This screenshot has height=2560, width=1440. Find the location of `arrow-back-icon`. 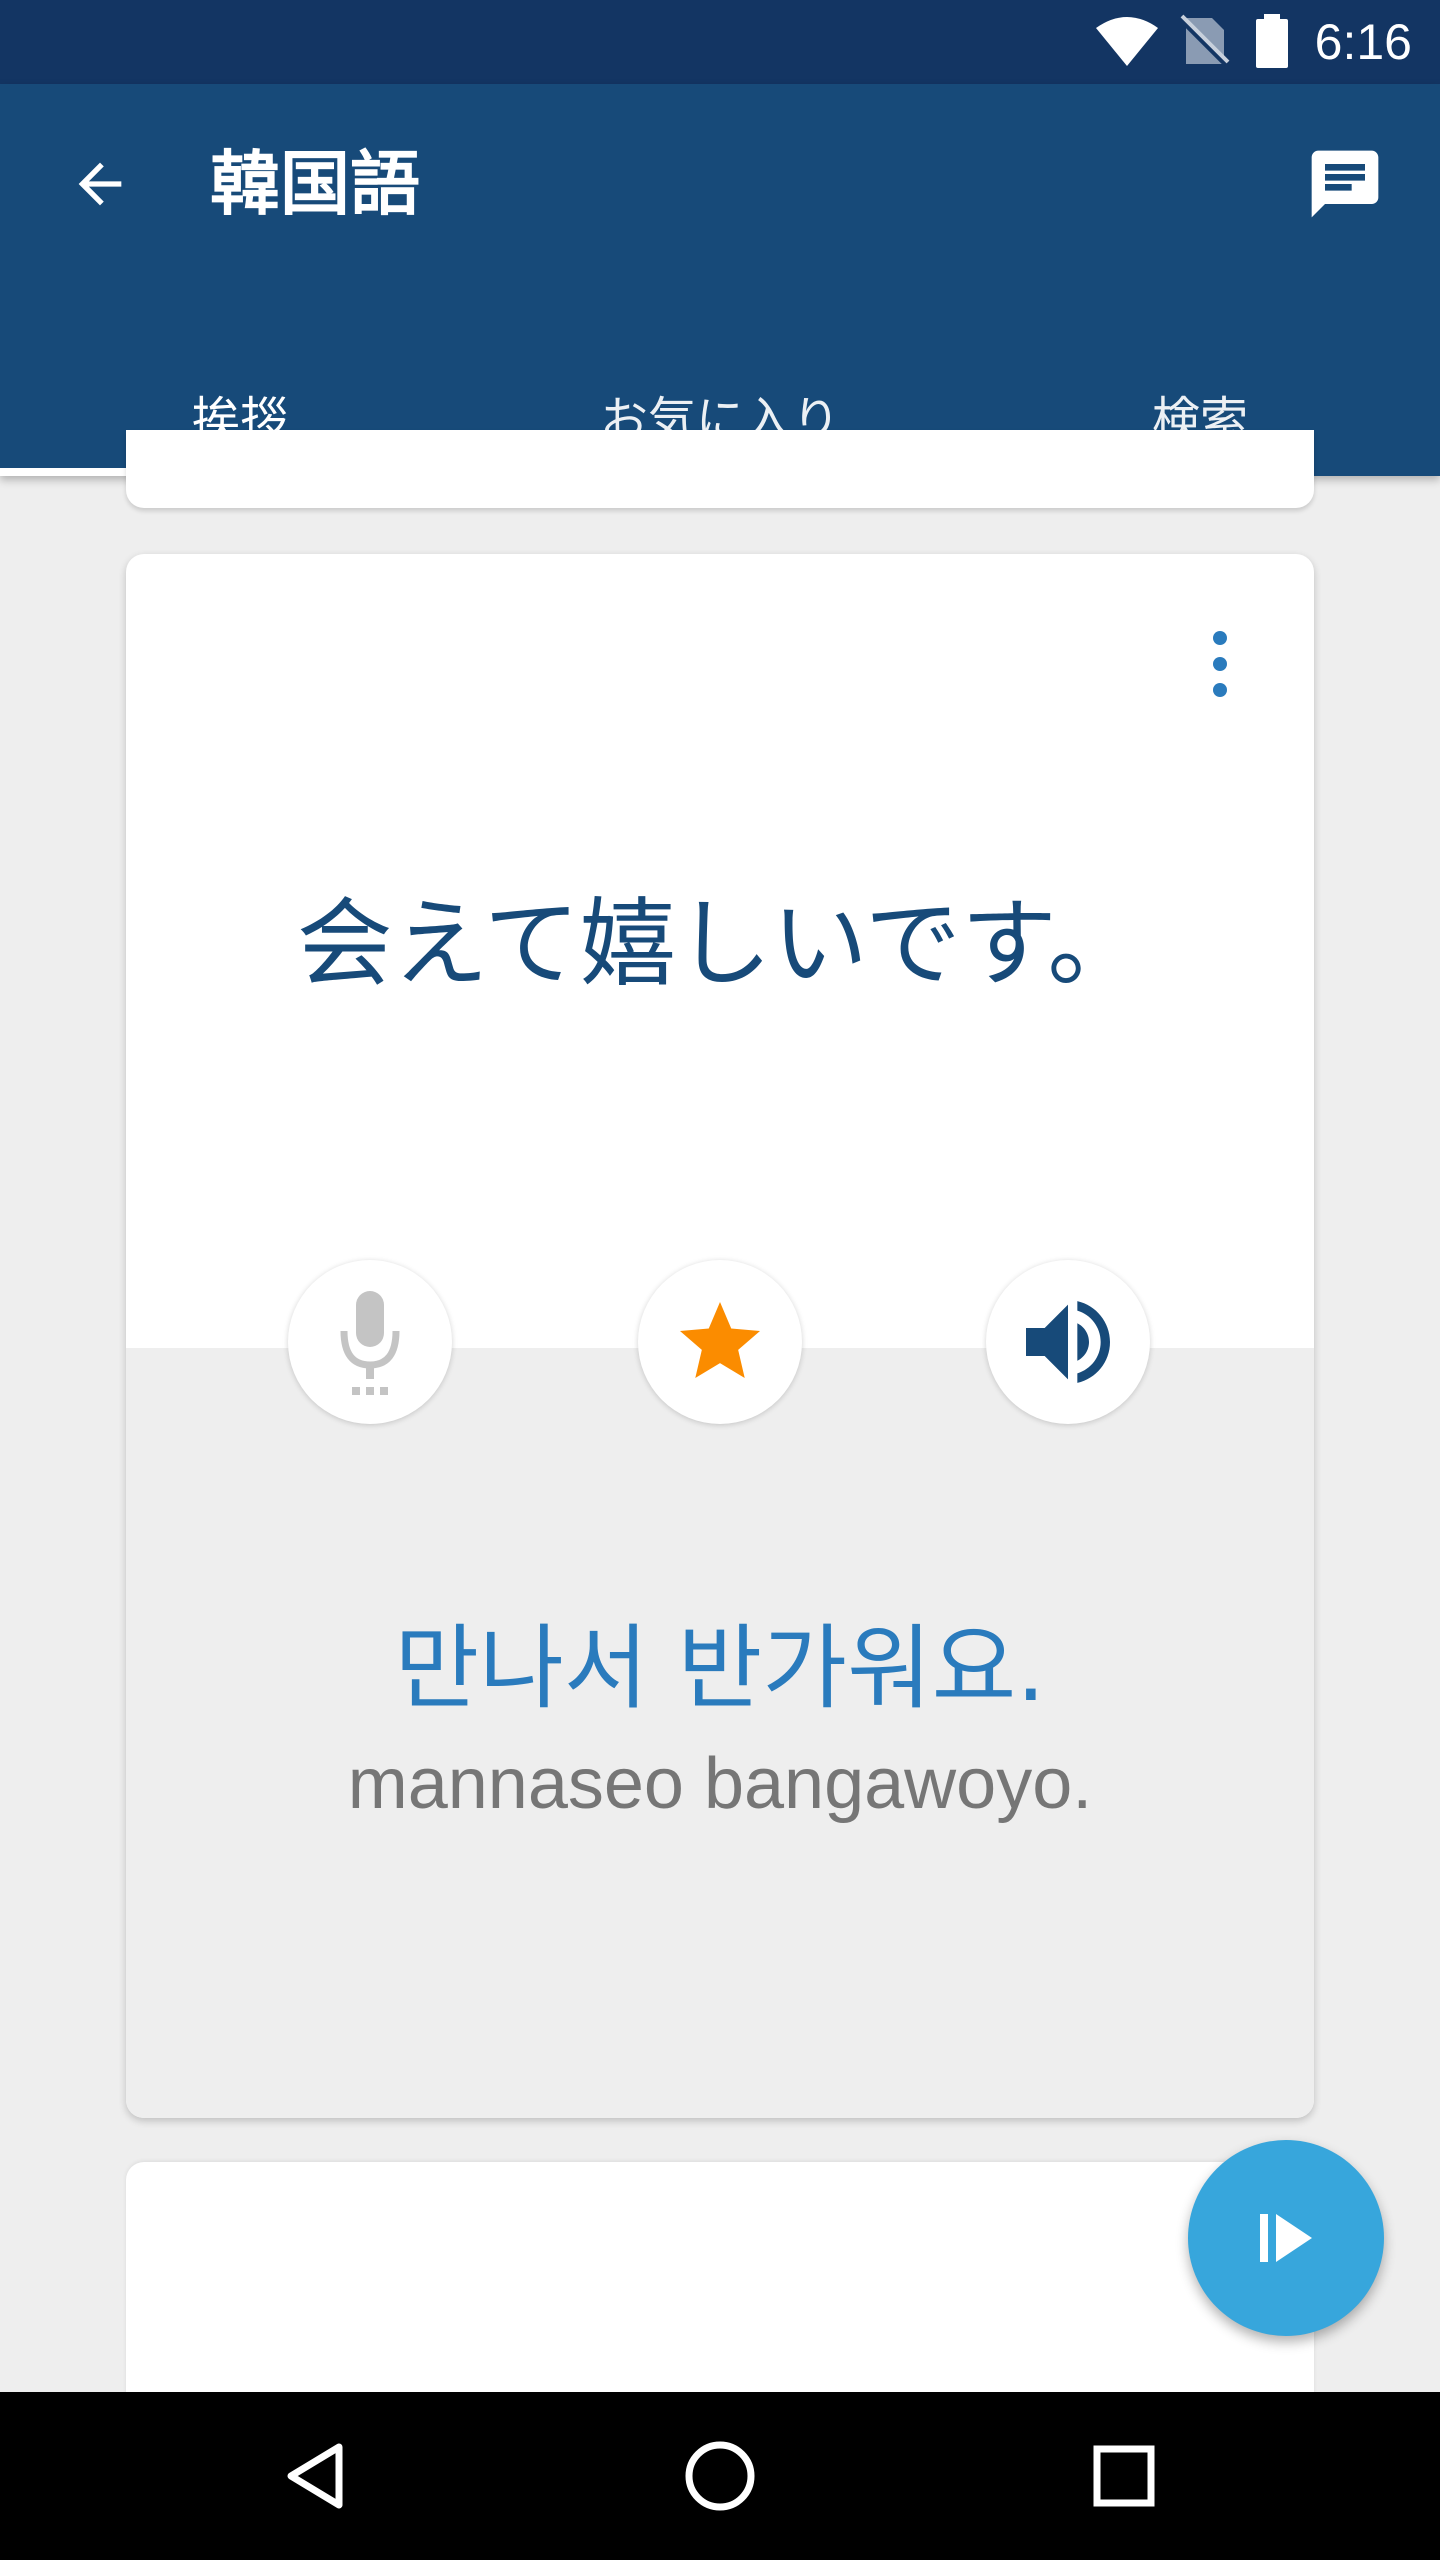

arrow-back-icon is located at coordinates (100, 184).